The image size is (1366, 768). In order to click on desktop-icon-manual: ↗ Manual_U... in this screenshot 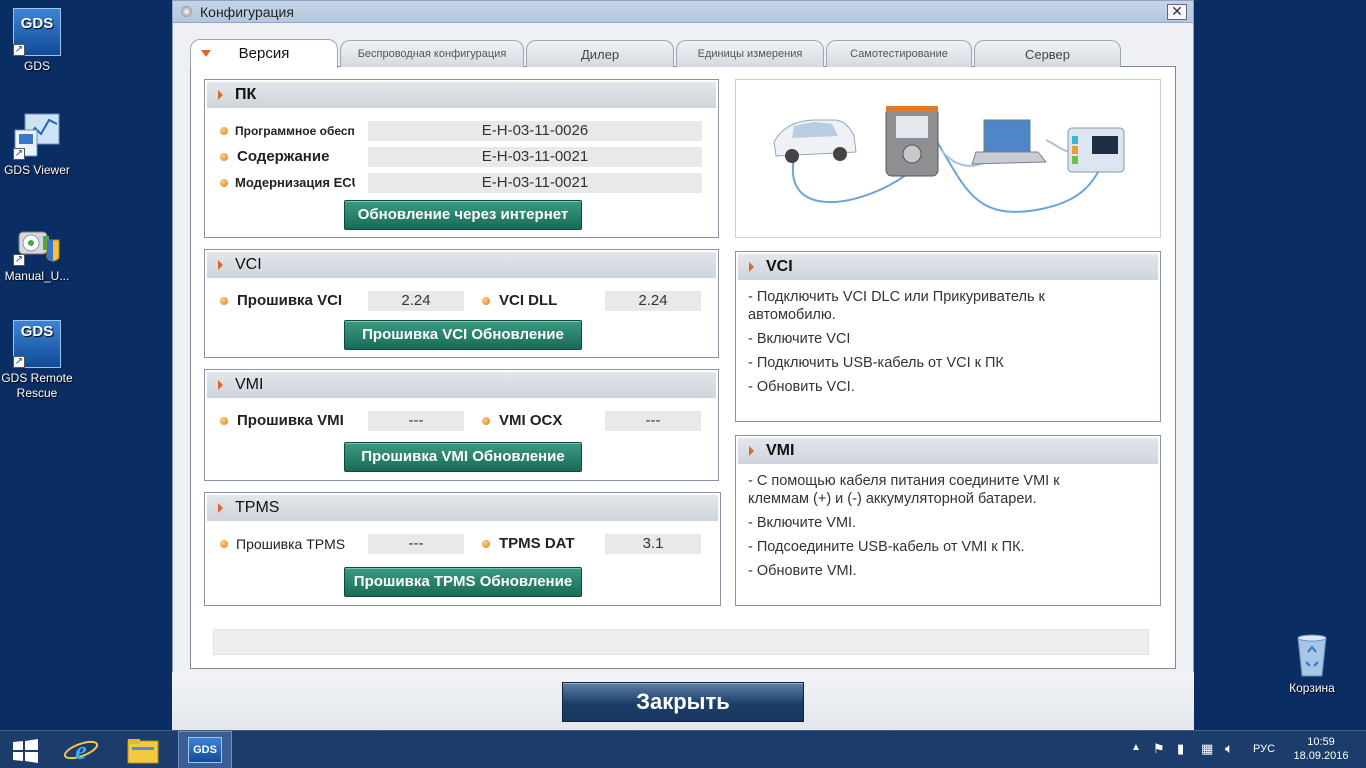, I will do `click(37, 251)`.